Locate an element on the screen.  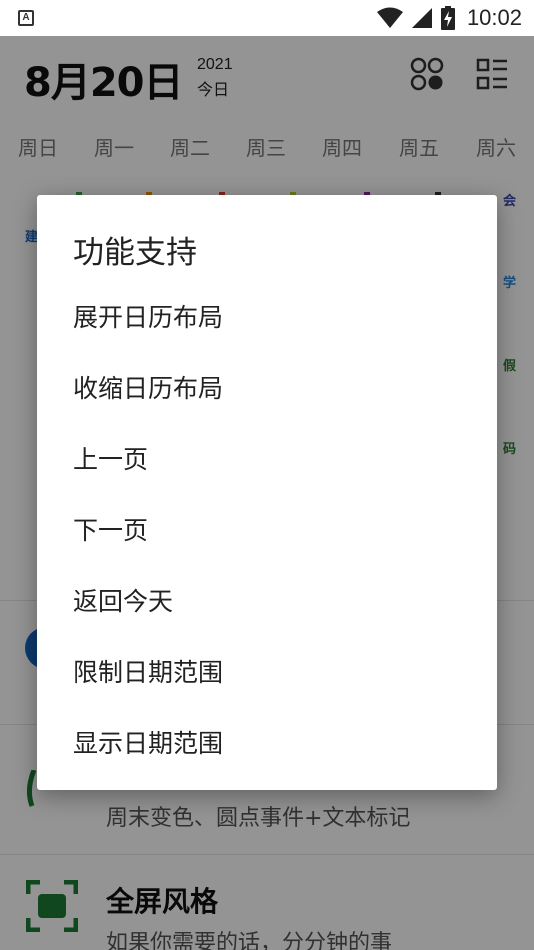
dialog-title: 功能支持 is located at coordinates (135, 253).